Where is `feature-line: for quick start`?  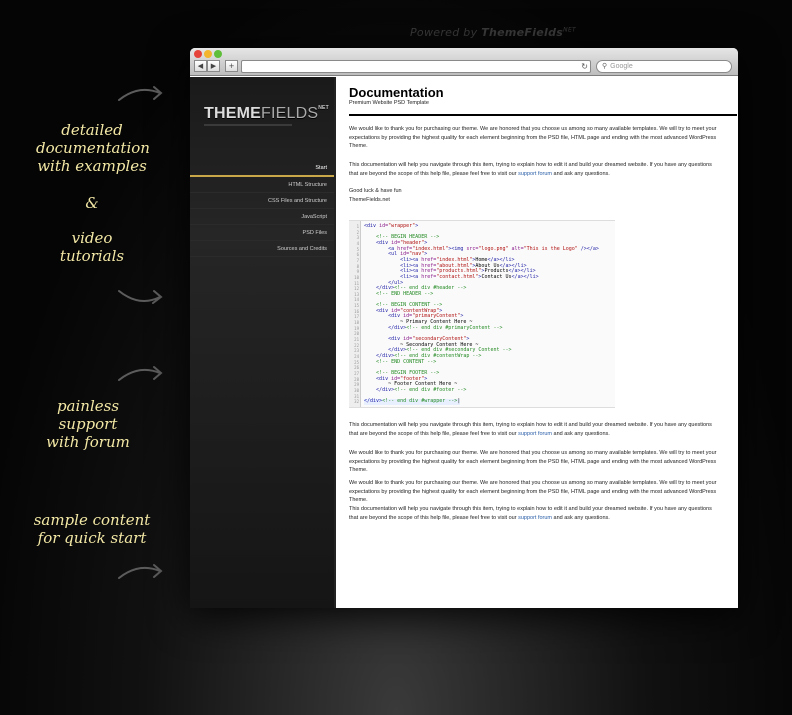
feature-line: for quick start is located at coordinates (92, 538).